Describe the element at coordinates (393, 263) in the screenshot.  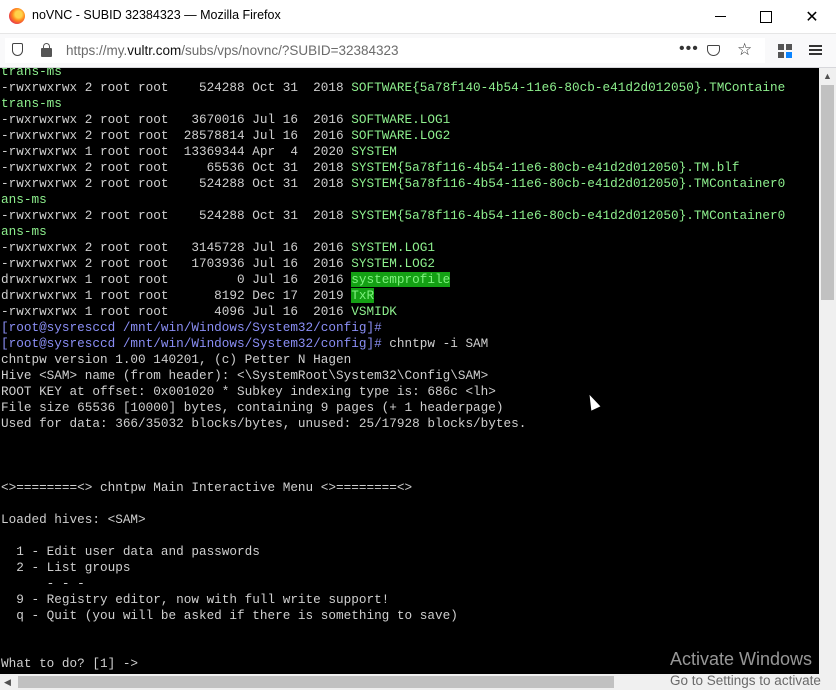
I see `terminal-segment: SYSTEM.LOG2` at that location.